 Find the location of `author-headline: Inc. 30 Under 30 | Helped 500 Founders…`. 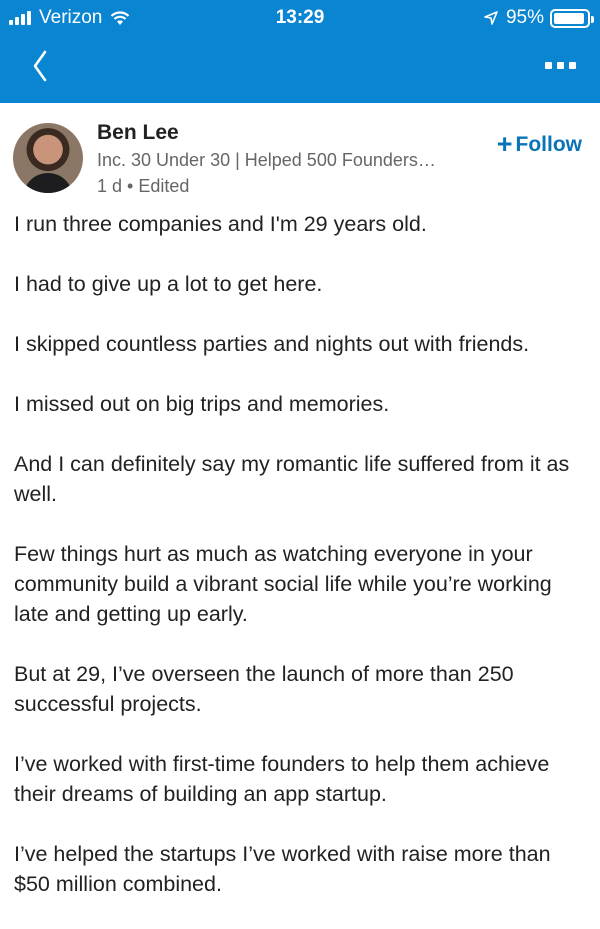

author-headline: Inc. 30 Under 30 | Helped 500 Founders… is located at coordinates (266, 160).